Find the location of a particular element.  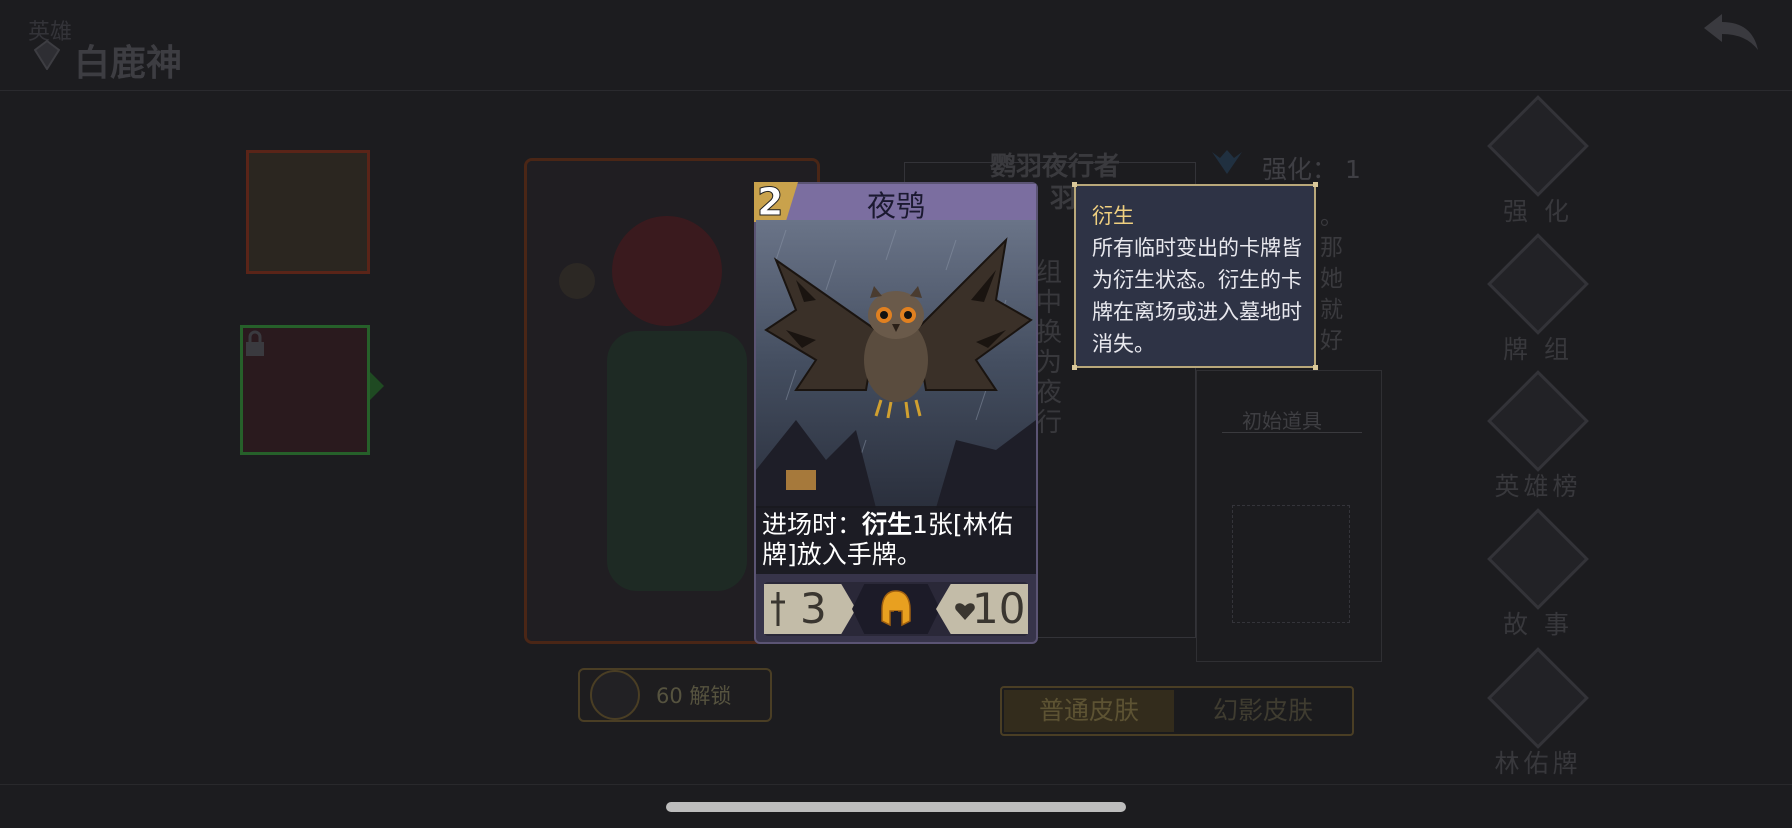

home-indicator is located at coordinates (896, 807).